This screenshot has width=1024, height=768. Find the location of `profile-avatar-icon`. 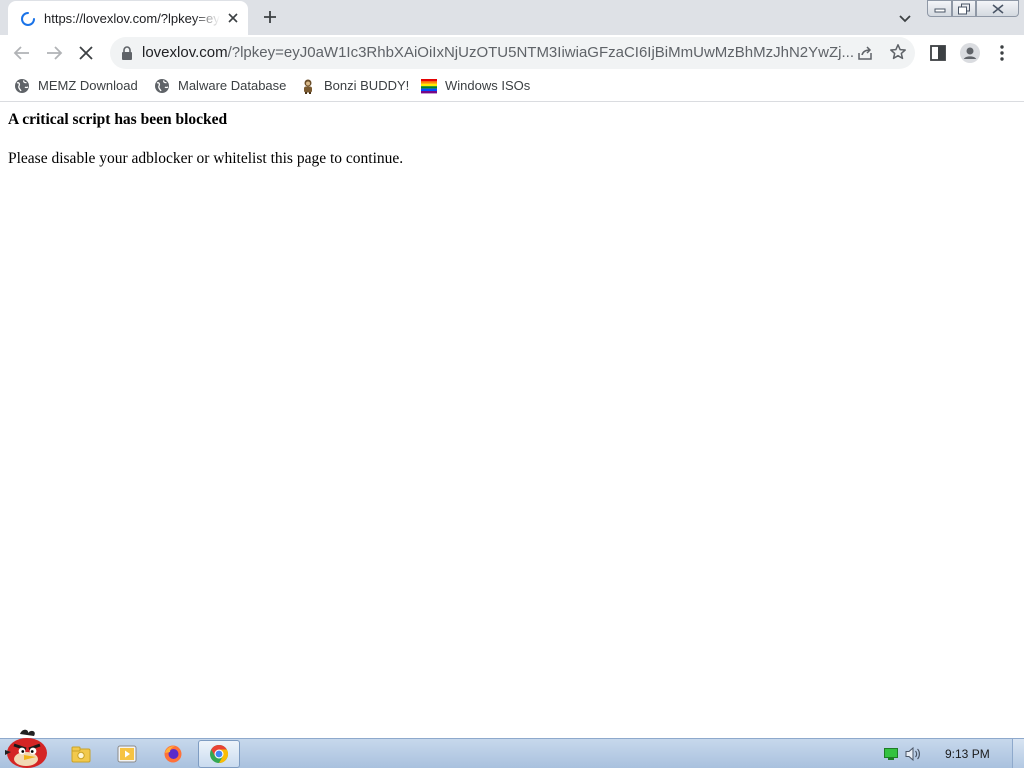

profile-avatar-icon is located at coordinates (970, 53).